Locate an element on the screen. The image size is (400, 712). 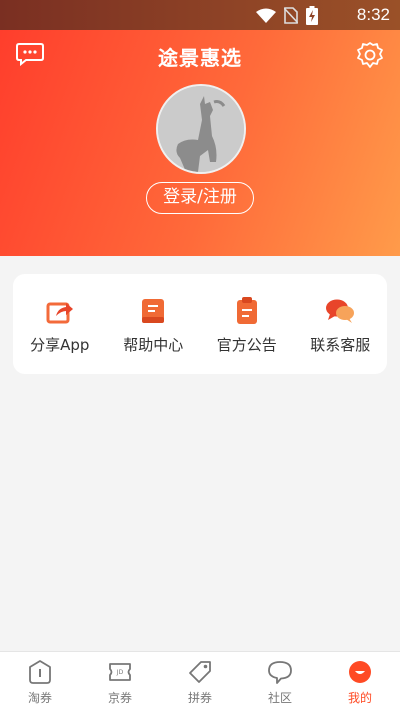
menu-item-announcement: 官方公告 is located at coordinates (247, 324).